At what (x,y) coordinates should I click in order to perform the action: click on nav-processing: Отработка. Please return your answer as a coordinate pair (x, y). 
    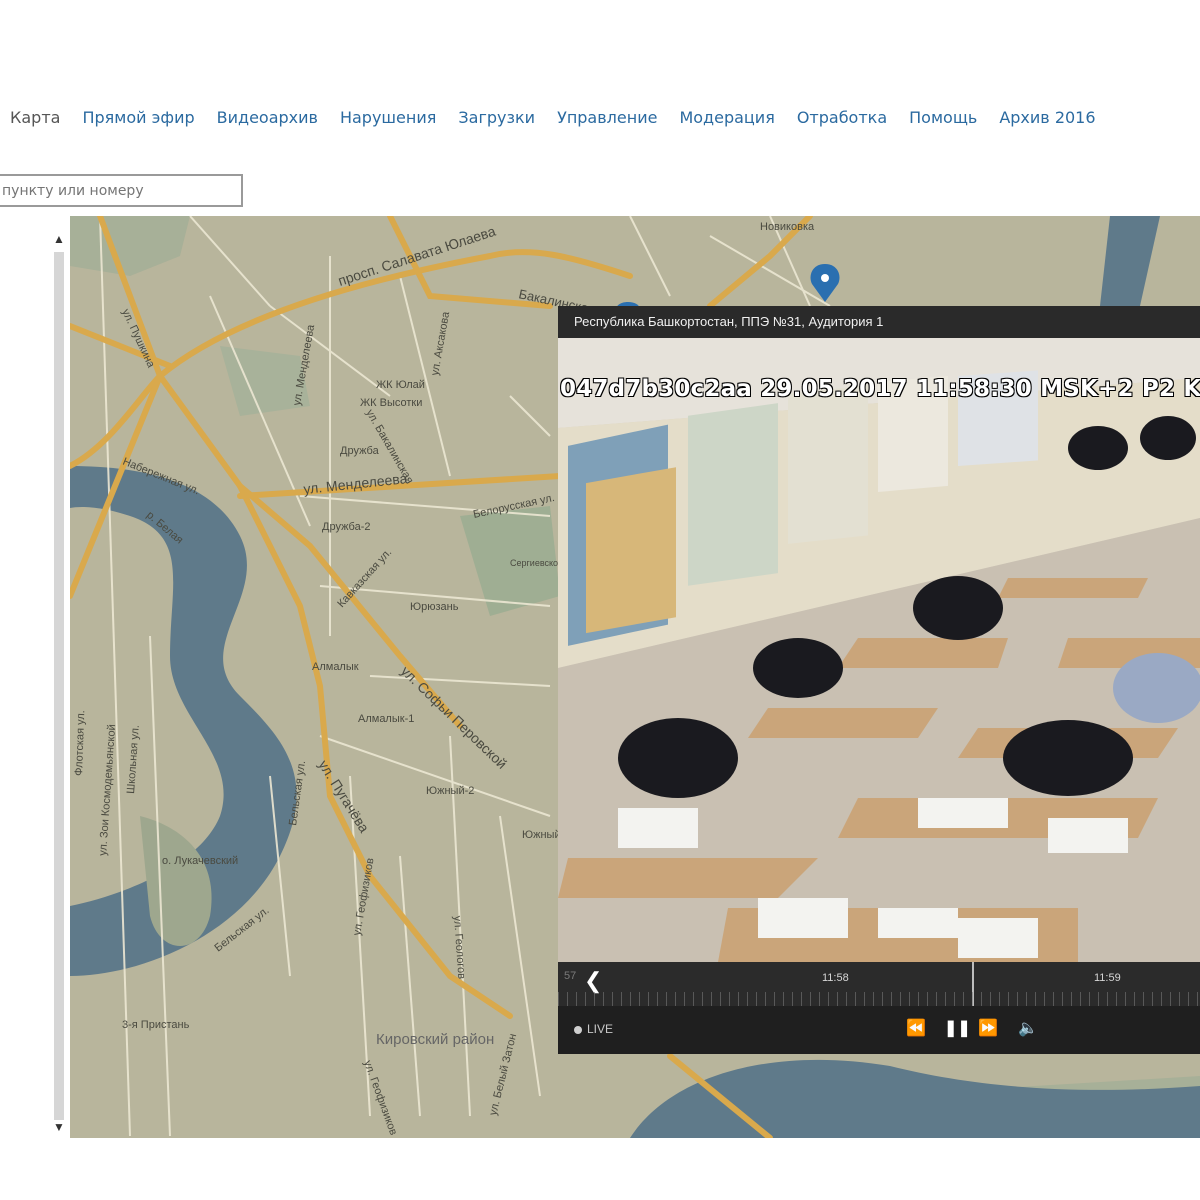
    Looking at the image, I should click on (842, 117).